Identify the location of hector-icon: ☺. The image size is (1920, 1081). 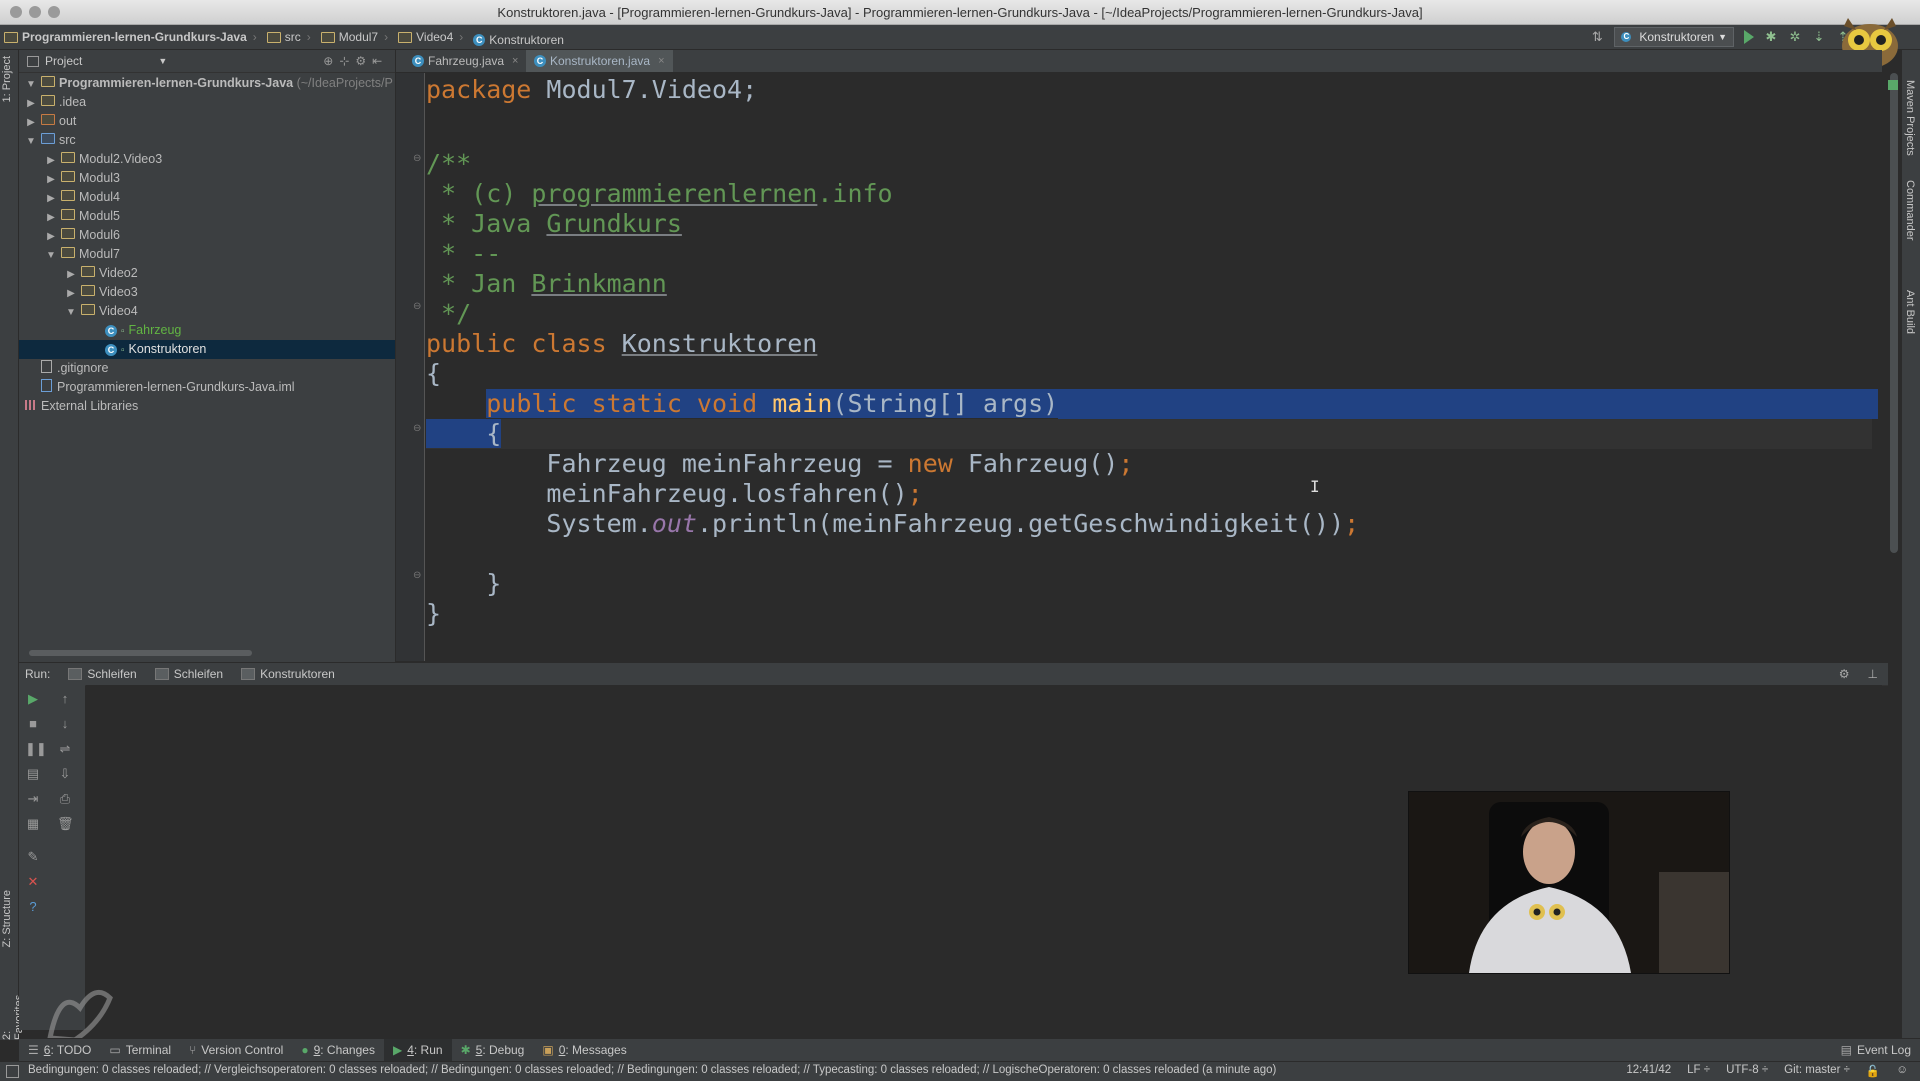
(1902, 1071).